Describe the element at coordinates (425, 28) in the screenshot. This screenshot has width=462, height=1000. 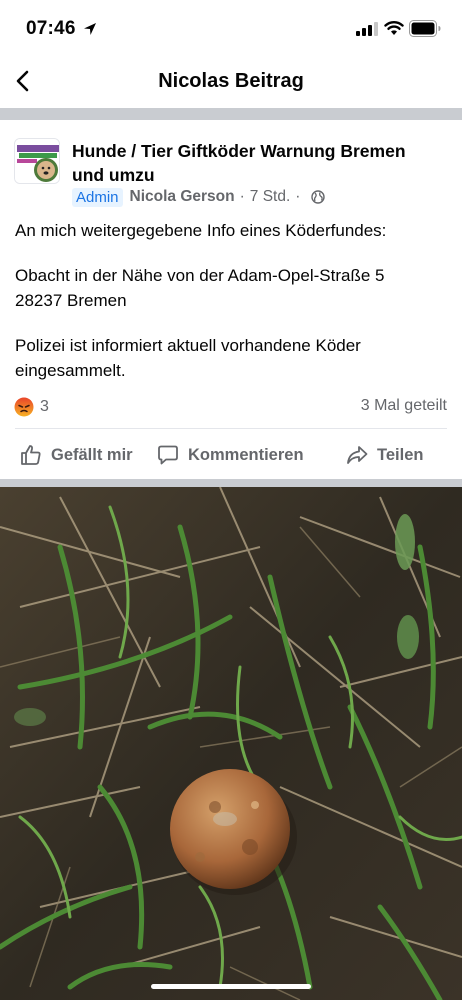
I see `battery-icon` at that location.